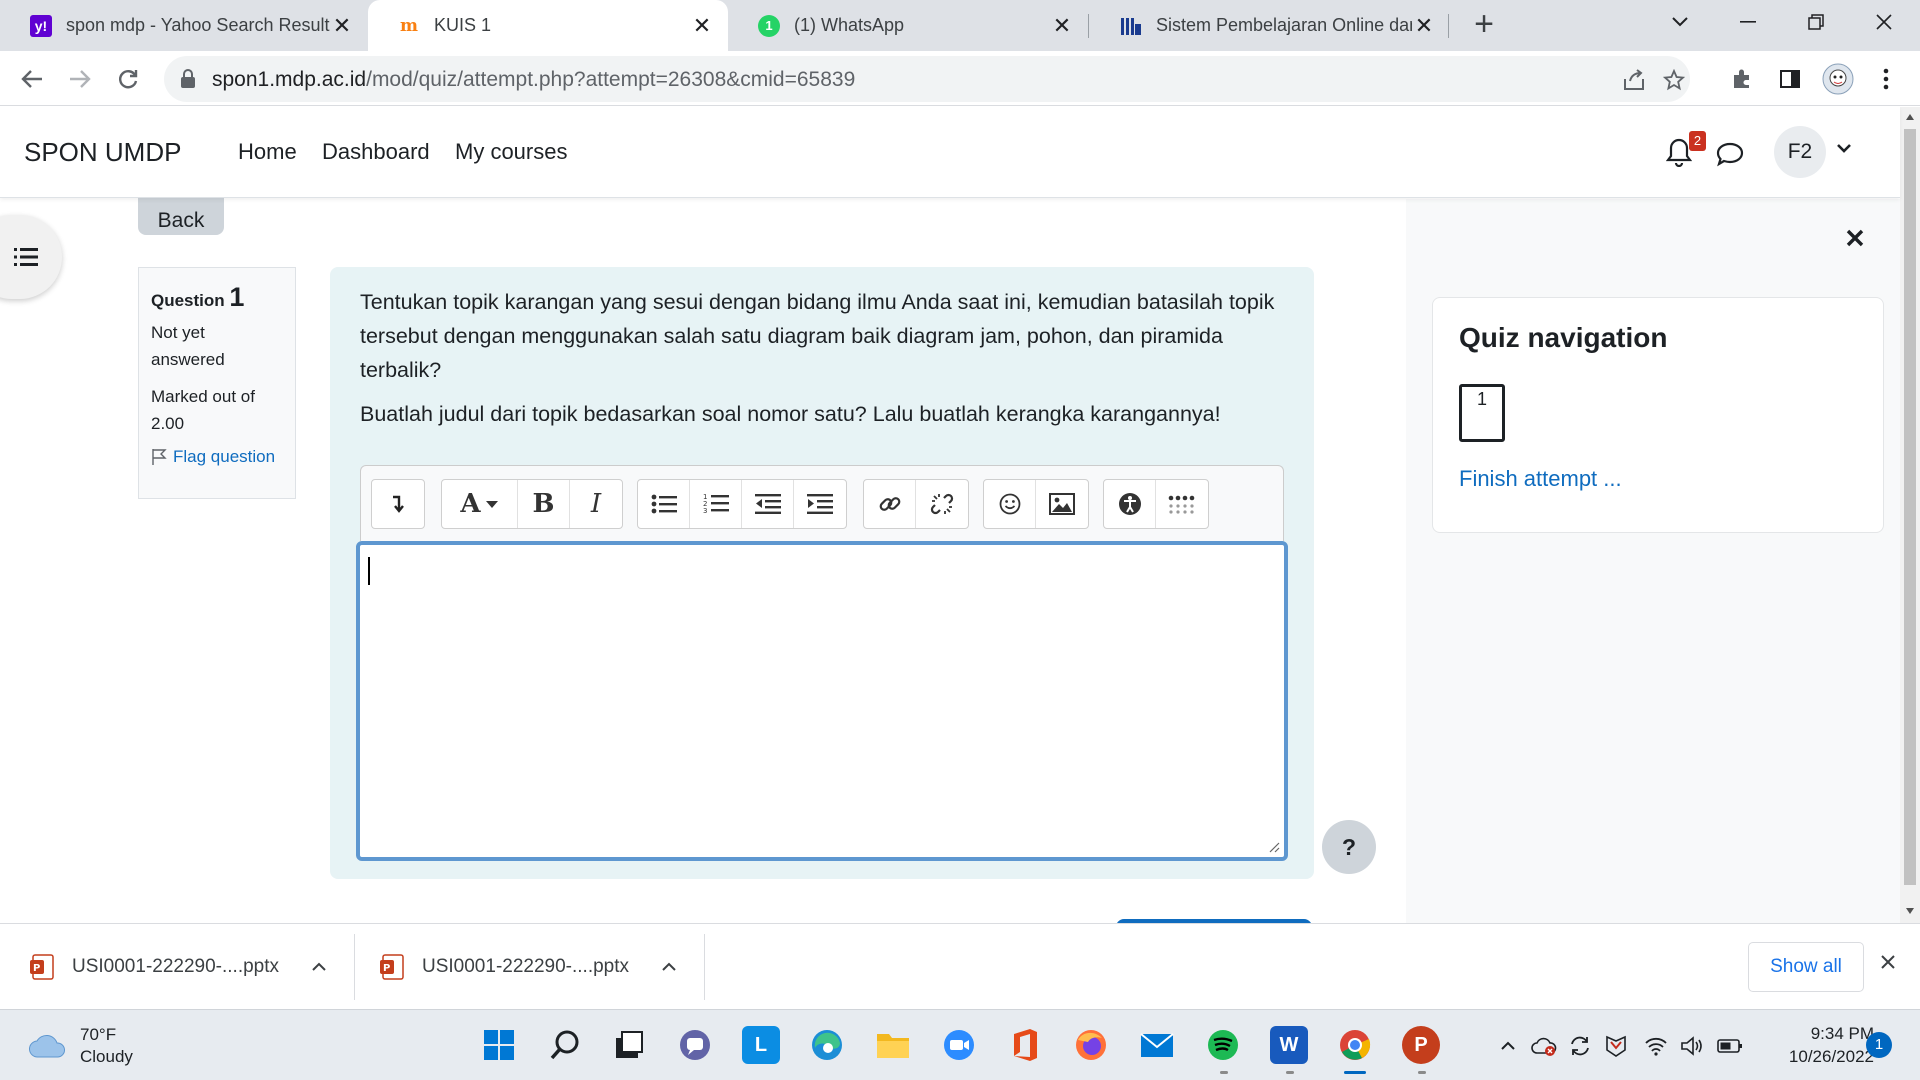  What do you see at coordinates (511, 152) in the screenshot?
I see `nav-my-courses: My courses` at bounding box center [511, 152].